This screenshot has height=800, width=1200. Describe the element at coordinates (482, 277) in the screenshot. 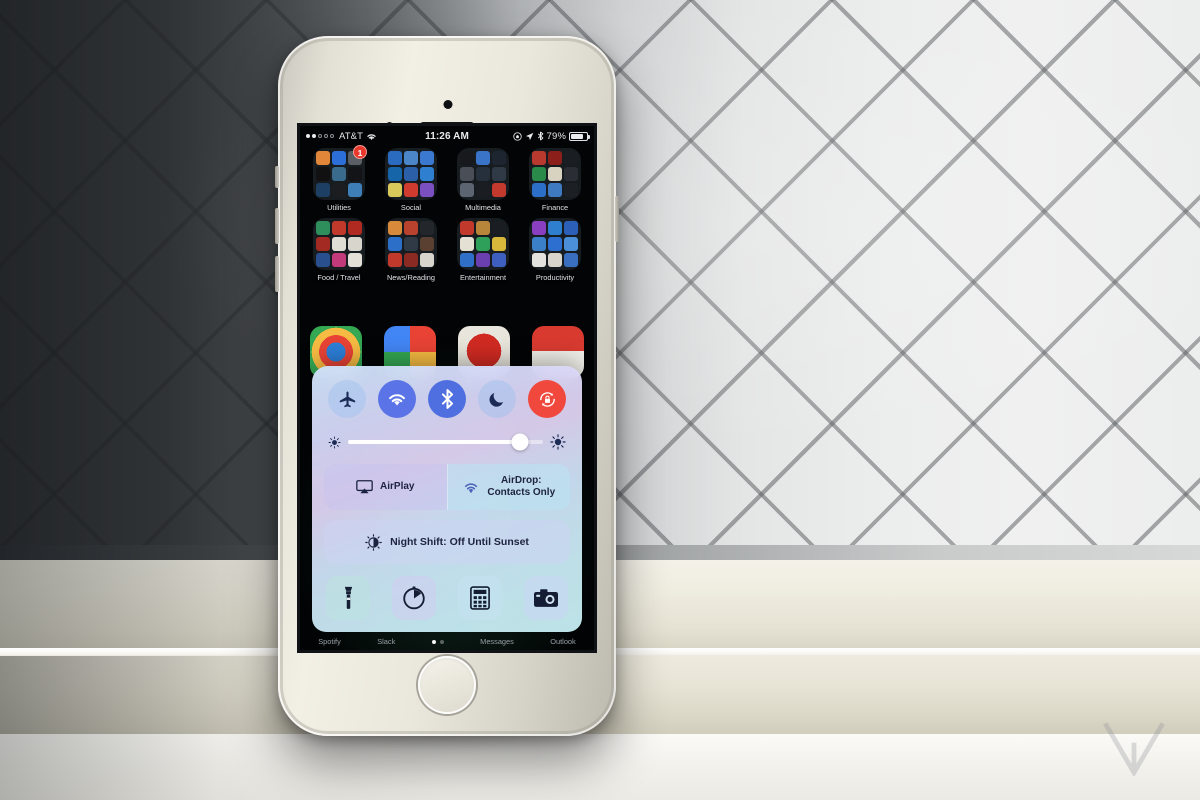

I see `folder-label: Entertainment` at that location.